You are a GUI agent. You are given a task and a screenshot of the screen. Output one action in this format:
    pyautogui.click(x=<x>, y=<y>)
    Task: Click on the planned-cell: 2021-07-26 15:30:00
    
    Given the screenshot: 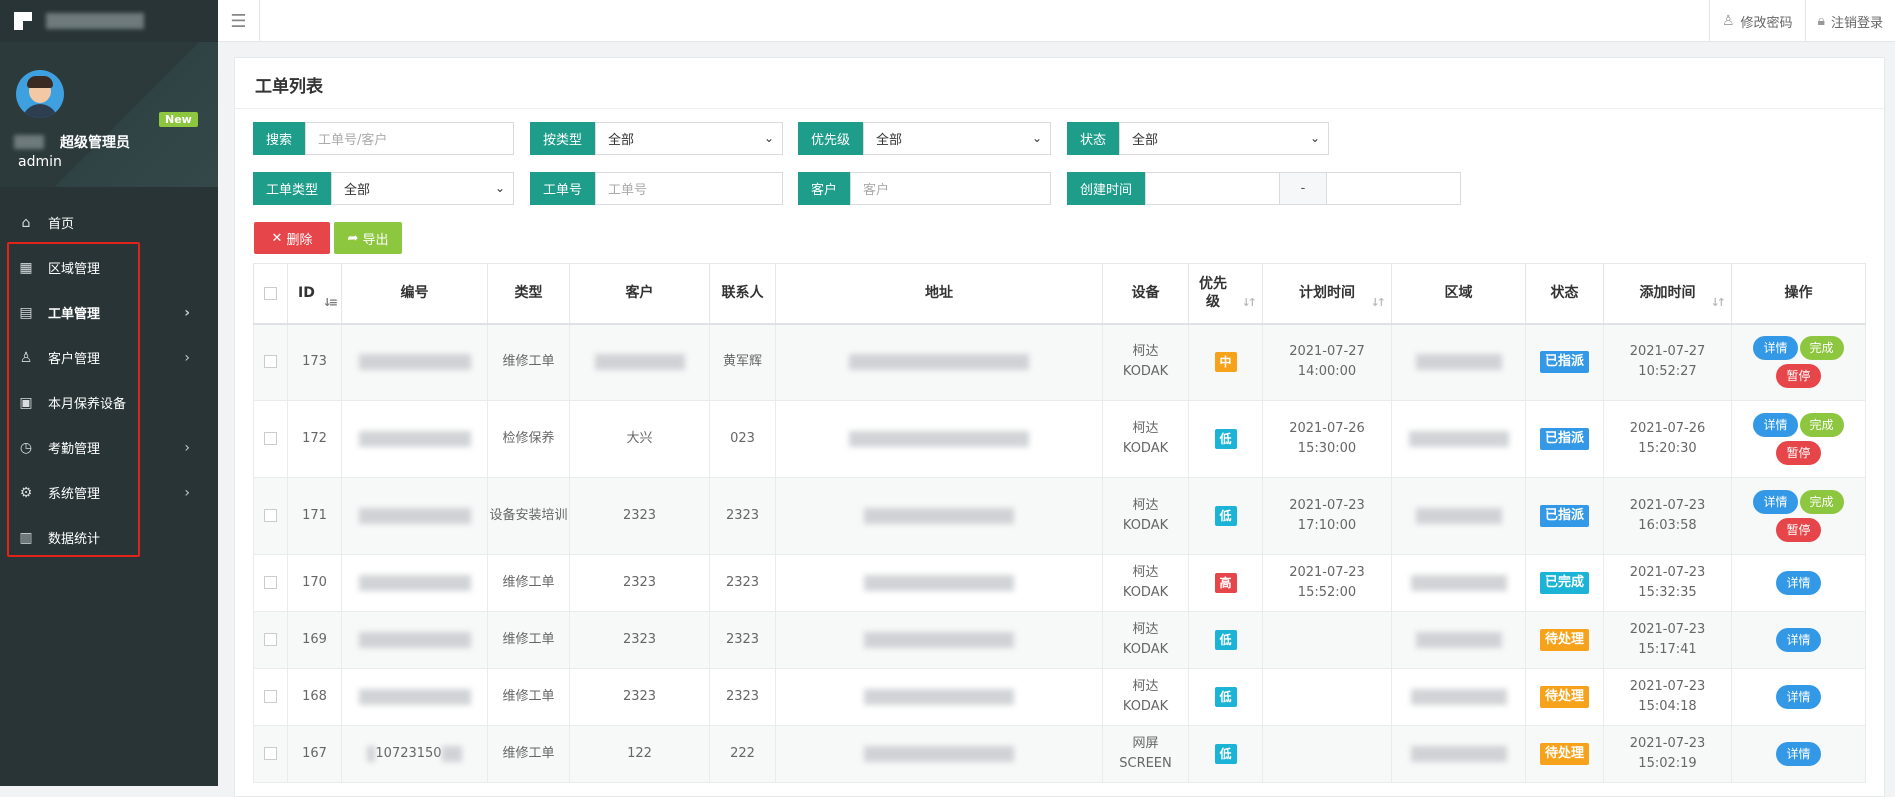 What is the action you would take?
    pyautogui.click(x=1327, y=439)
    